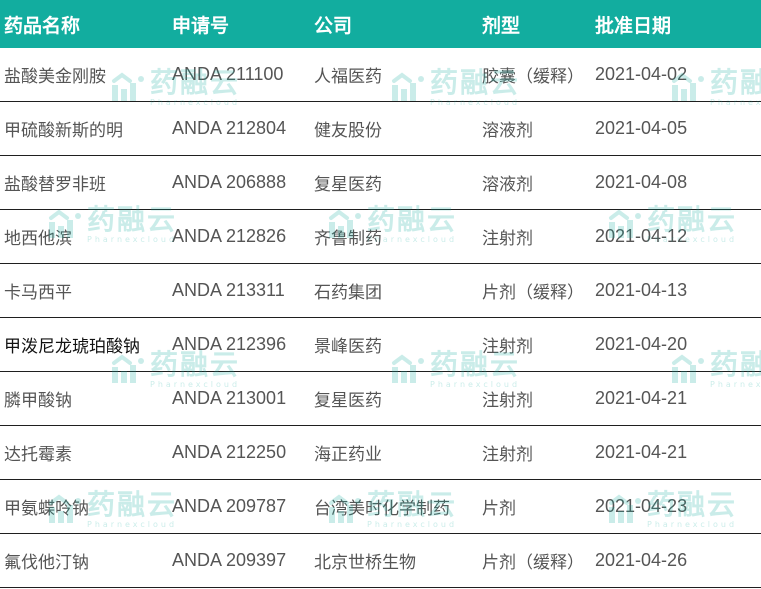 The height and width of the screenshot is (589, 761). Describe the element at coordinates (348, 293) in the screenshot. I see `company-cell: 石药集团` at that location.